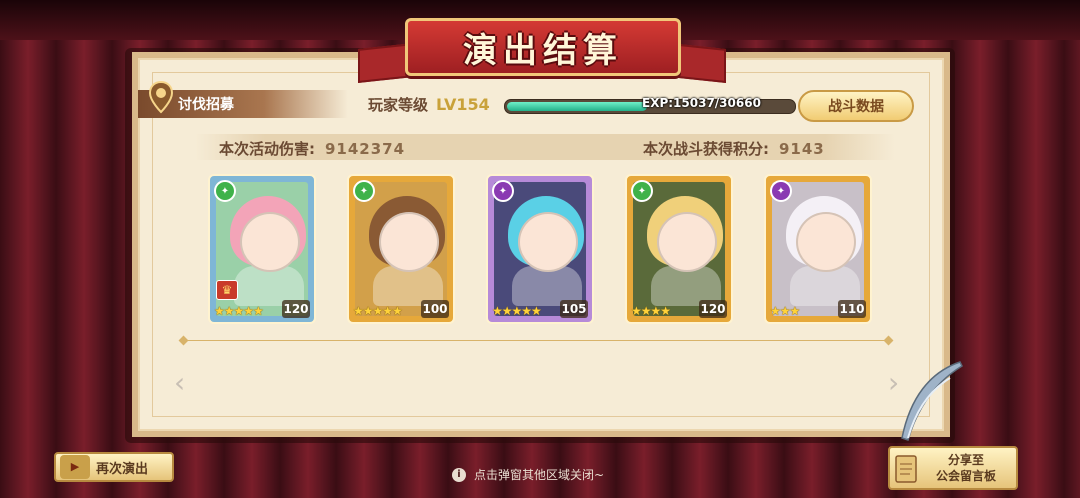  I want to click on character-card: ✦ ★★★ 110, so click(818, 249).